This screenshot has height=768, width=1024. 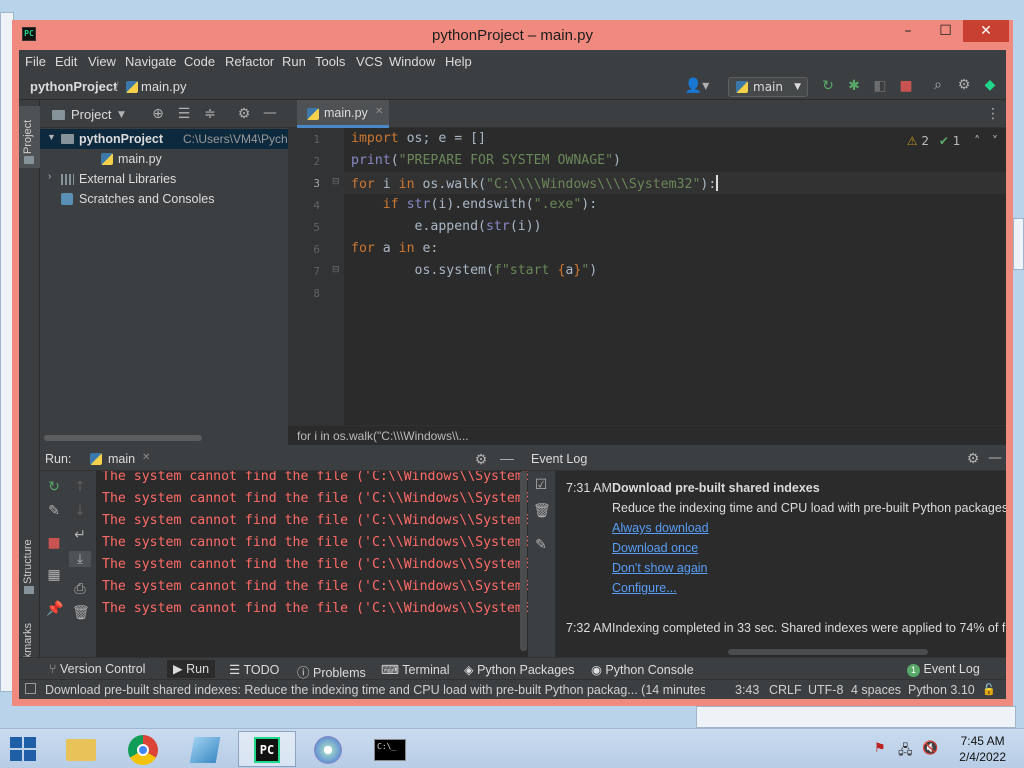 I want to click on action-center-flag-icon: ⚑, so click(x=880, y=748).